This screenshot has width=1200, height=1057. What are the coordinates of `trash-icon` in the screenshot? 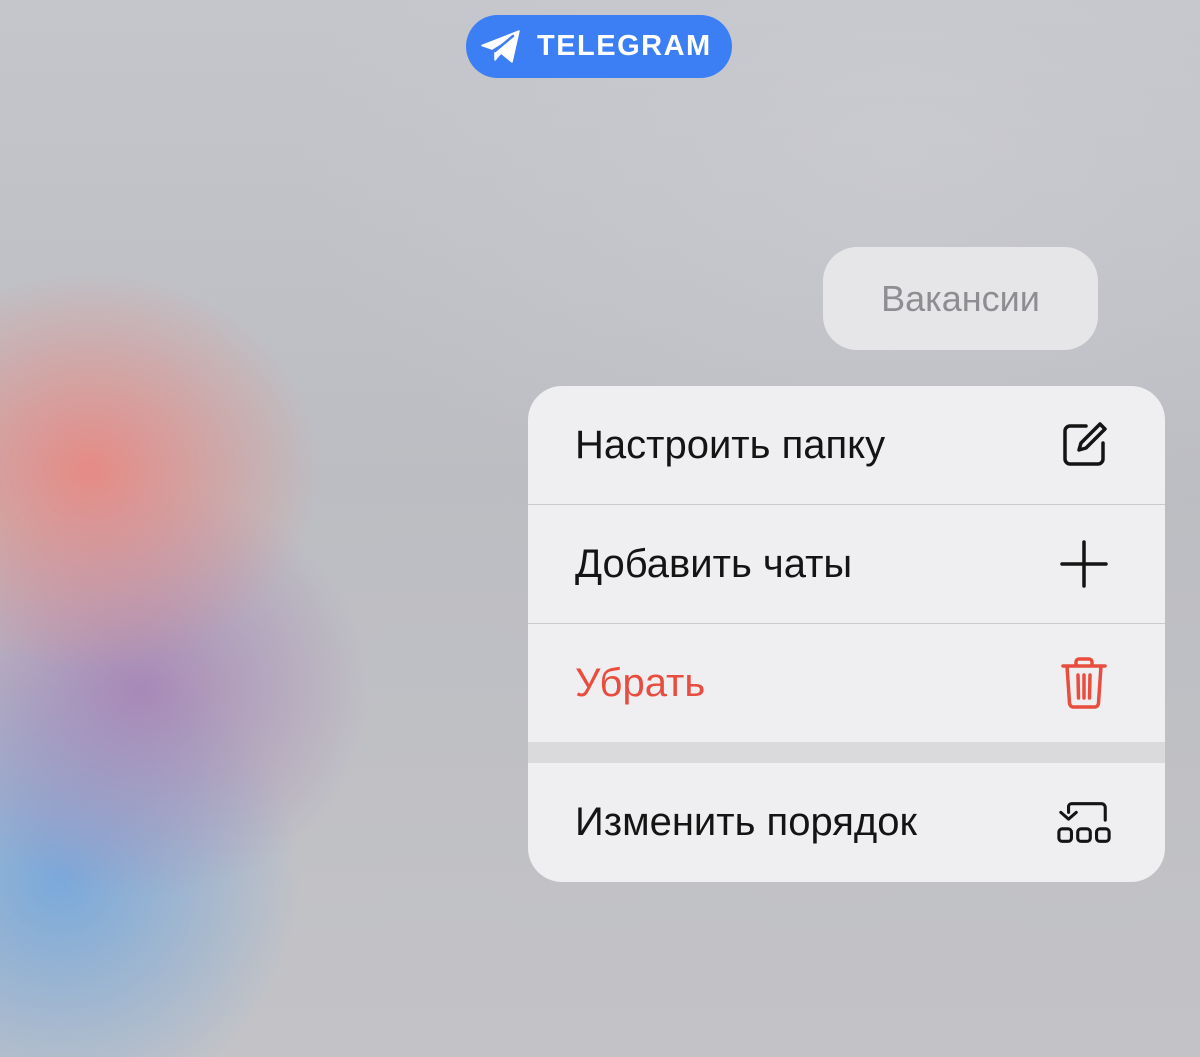 It's located at (1084, 683).